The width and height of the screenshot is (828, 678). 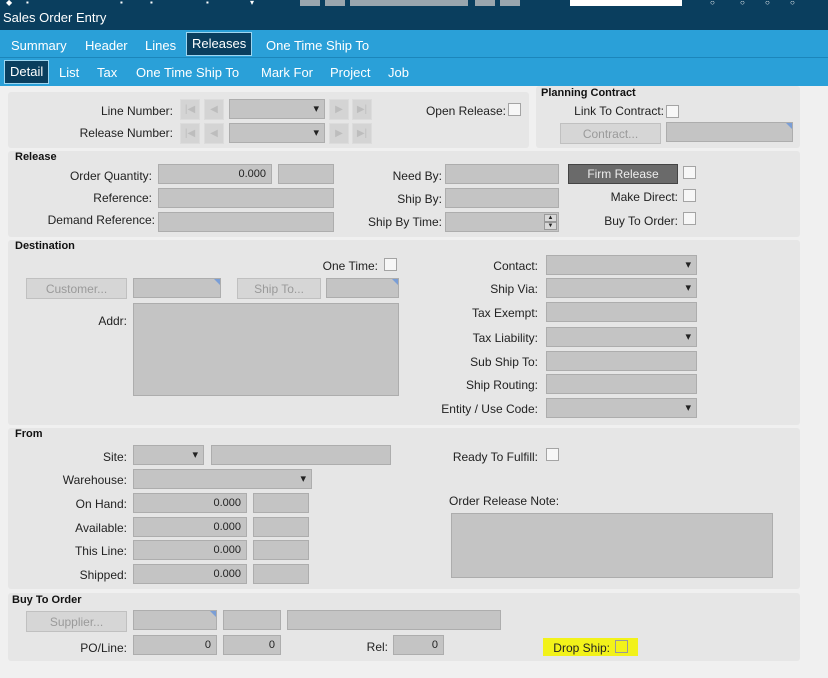 What do you see at coordinates (310, 3) in the screenshot?
I see `toolbar-nav-first` at bounding box center [310, 3].